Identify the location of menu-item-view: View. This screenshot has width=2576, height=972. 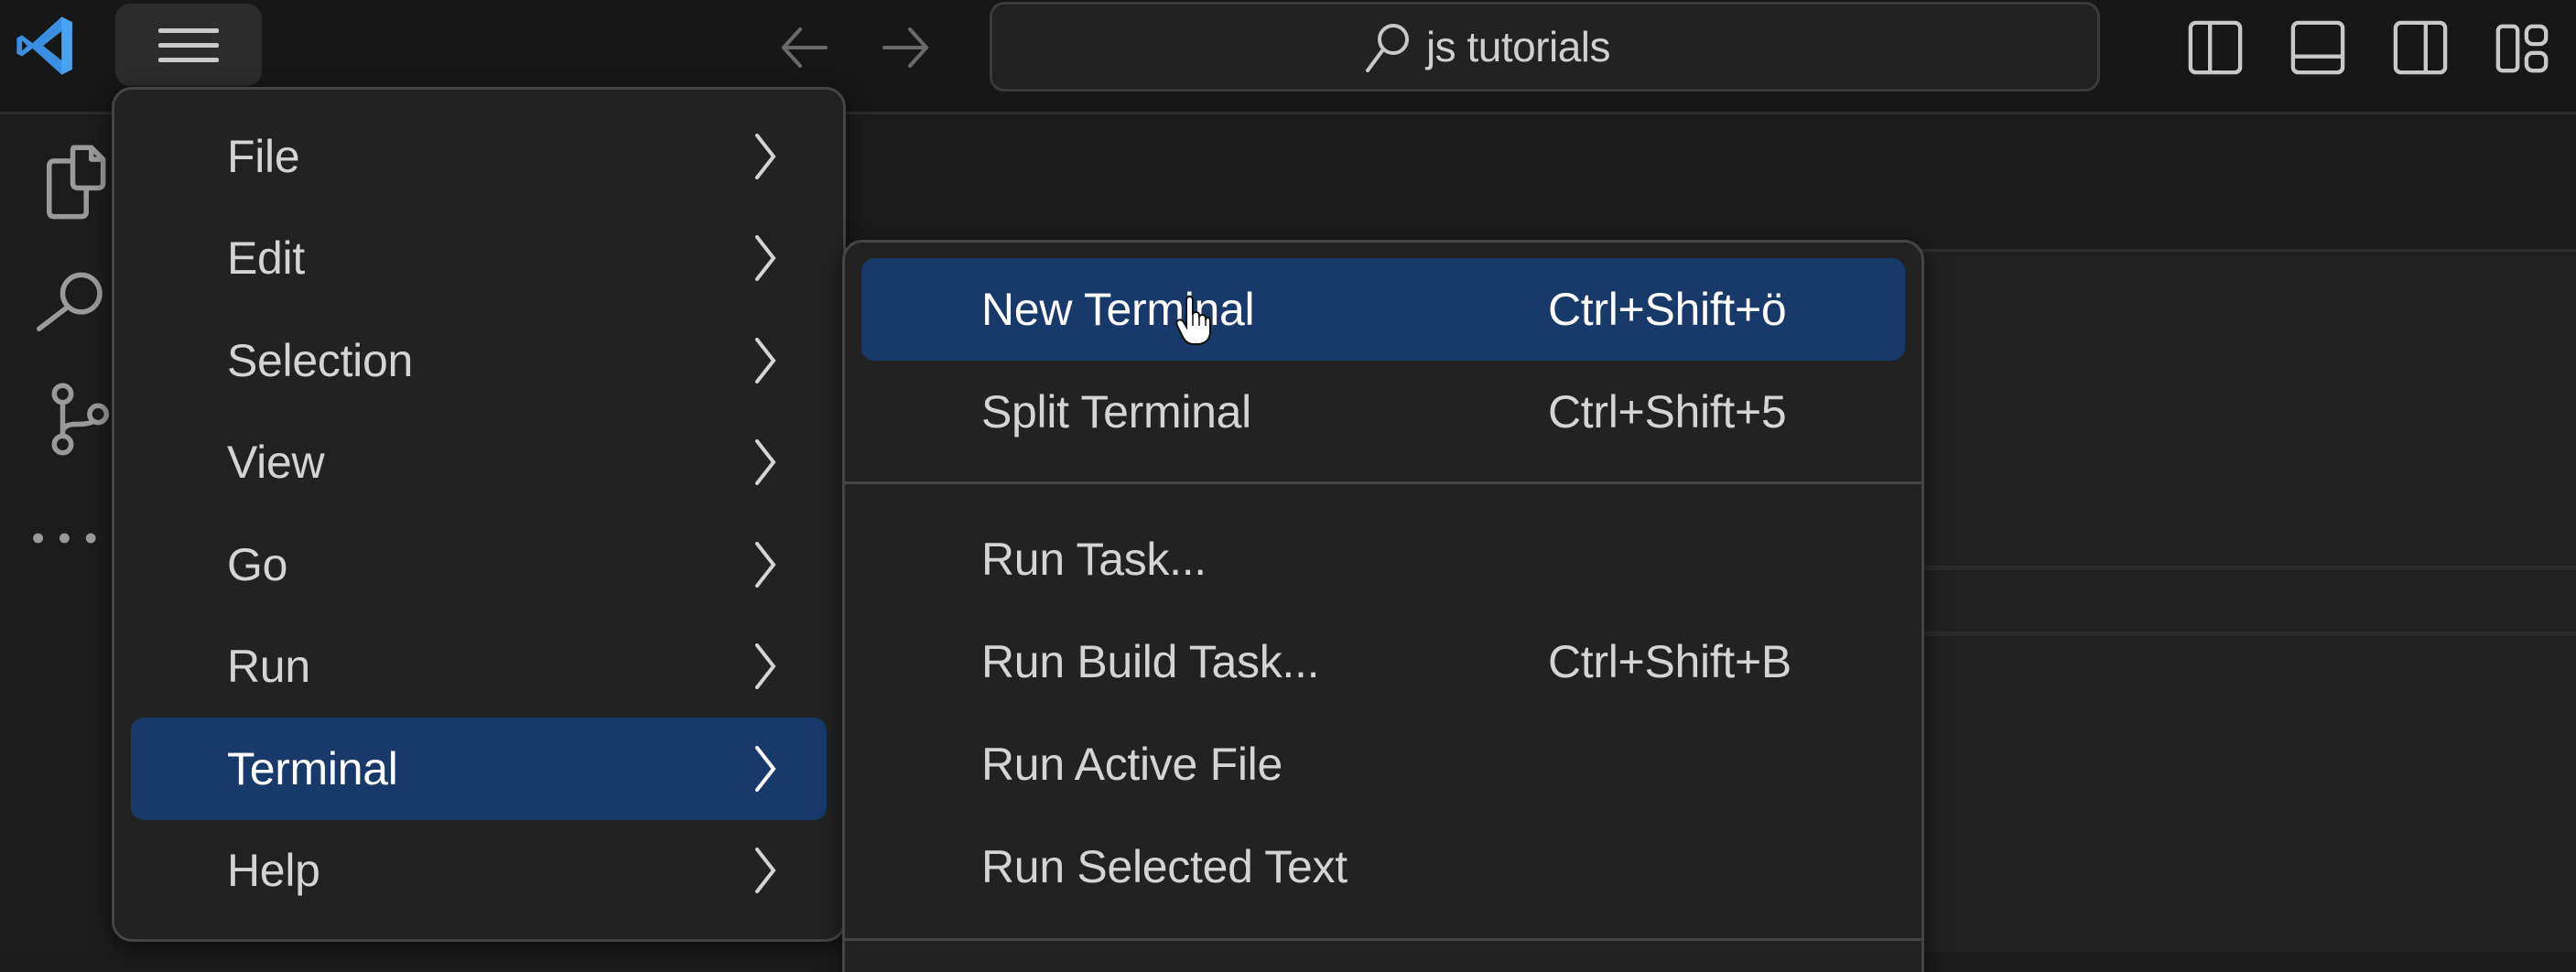
(479, 463).